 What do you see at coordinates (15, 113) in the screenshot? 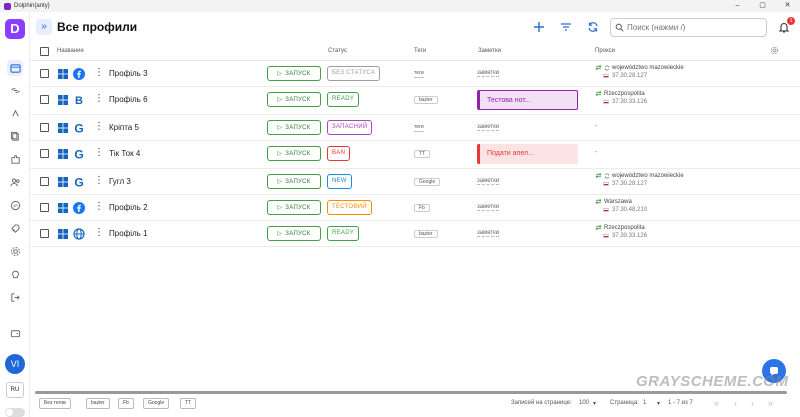
I see `nav-automation-icon` at bounding box center [15, 113].